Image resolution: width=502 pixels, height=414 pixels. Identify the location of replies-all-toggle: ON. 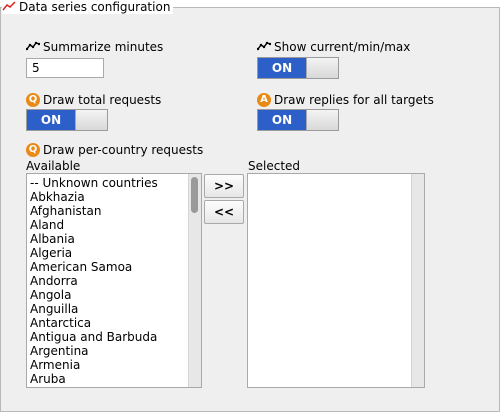
(298, 120).